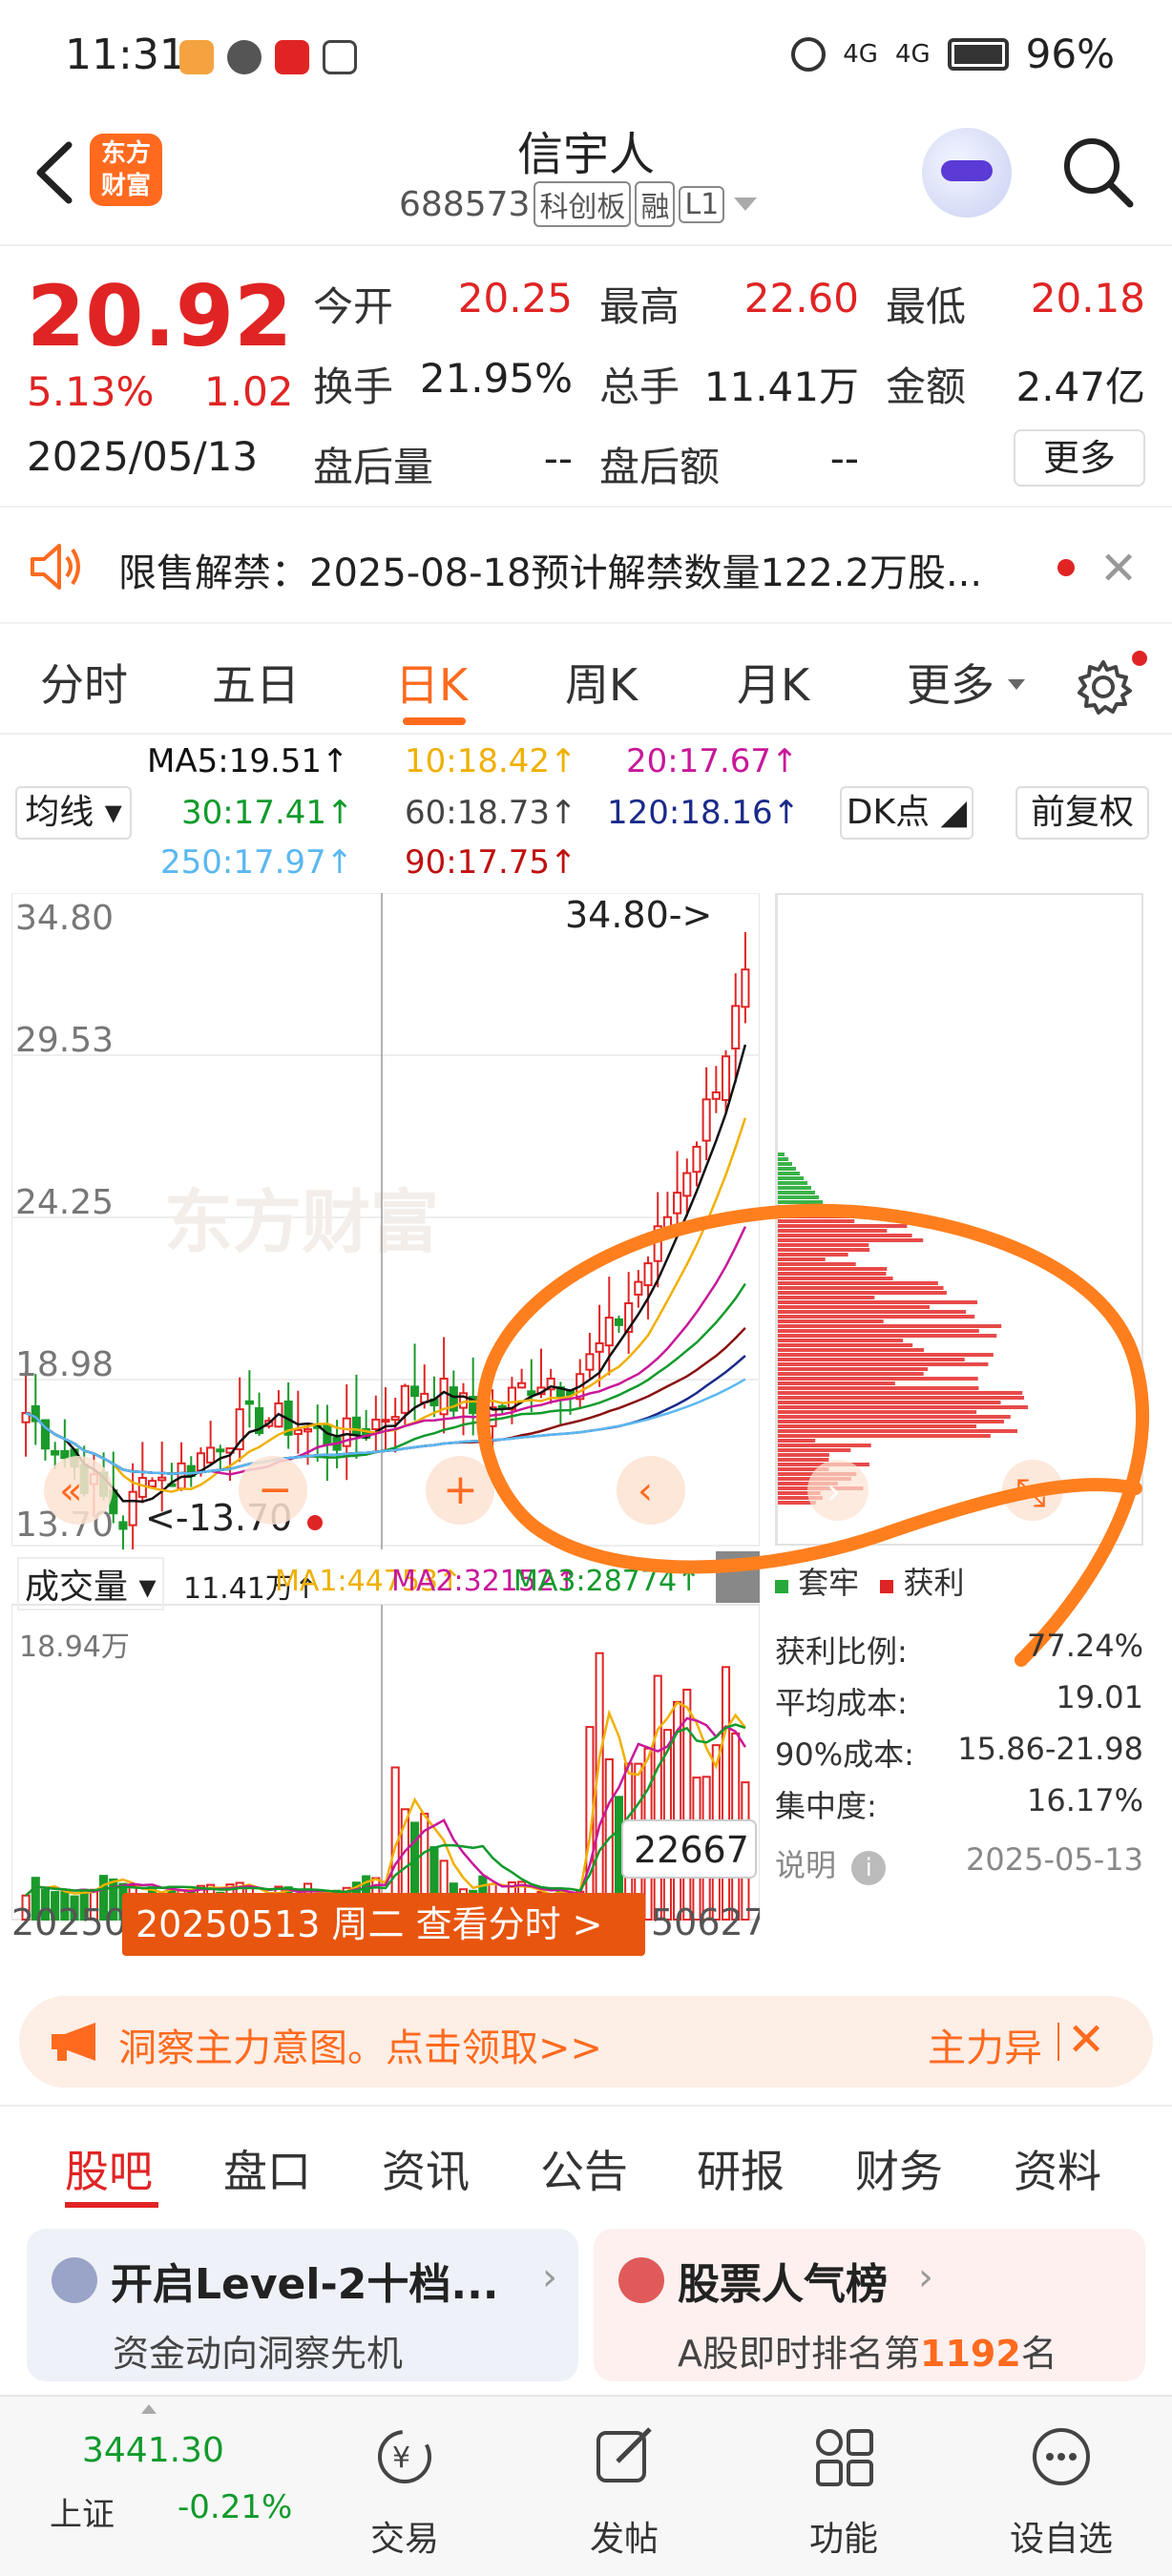 This screenshot has height=2576, width=1172. I want to click on level2-icon, so click(75, 2280).